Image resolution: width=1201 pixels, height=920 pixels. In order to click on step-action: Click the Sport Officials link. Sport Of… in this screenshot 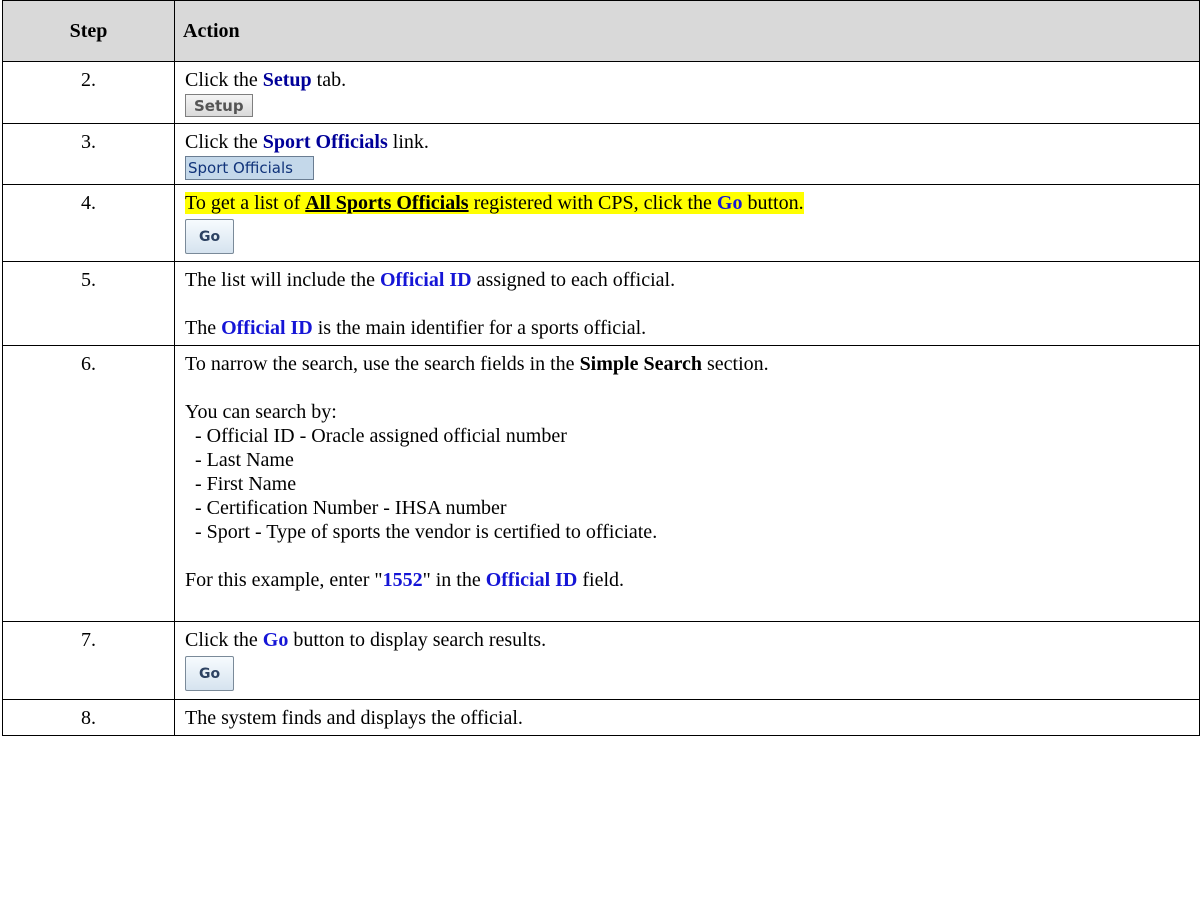, I will do `click(687, 154)`.